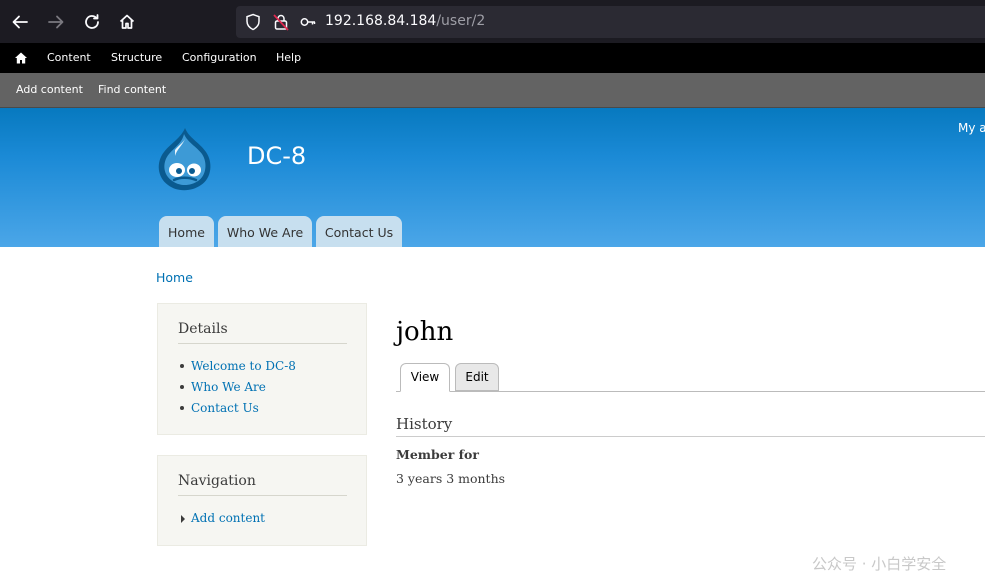  Describe the element at coordinates (451, 478) in the screenshot. I see `member-for-value: 3 years 3 months` at that location.